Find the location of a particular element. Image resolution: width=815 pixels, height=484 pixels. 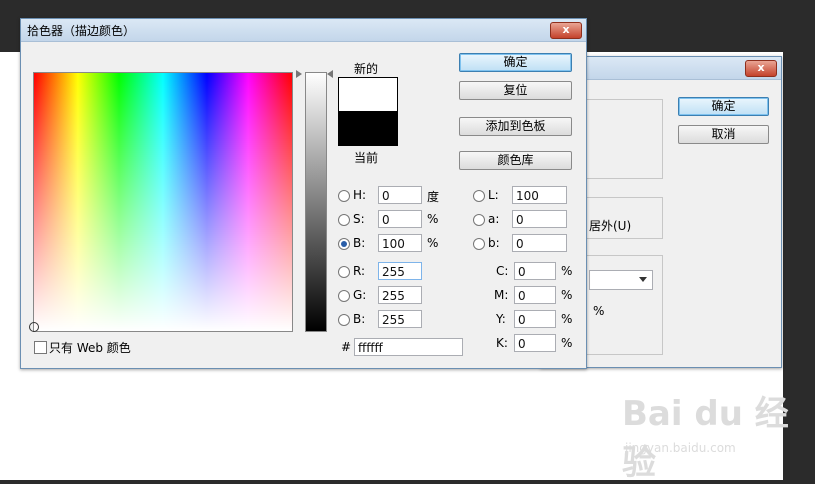

opacity-percent-label: % is located at coordinates (599, 311).